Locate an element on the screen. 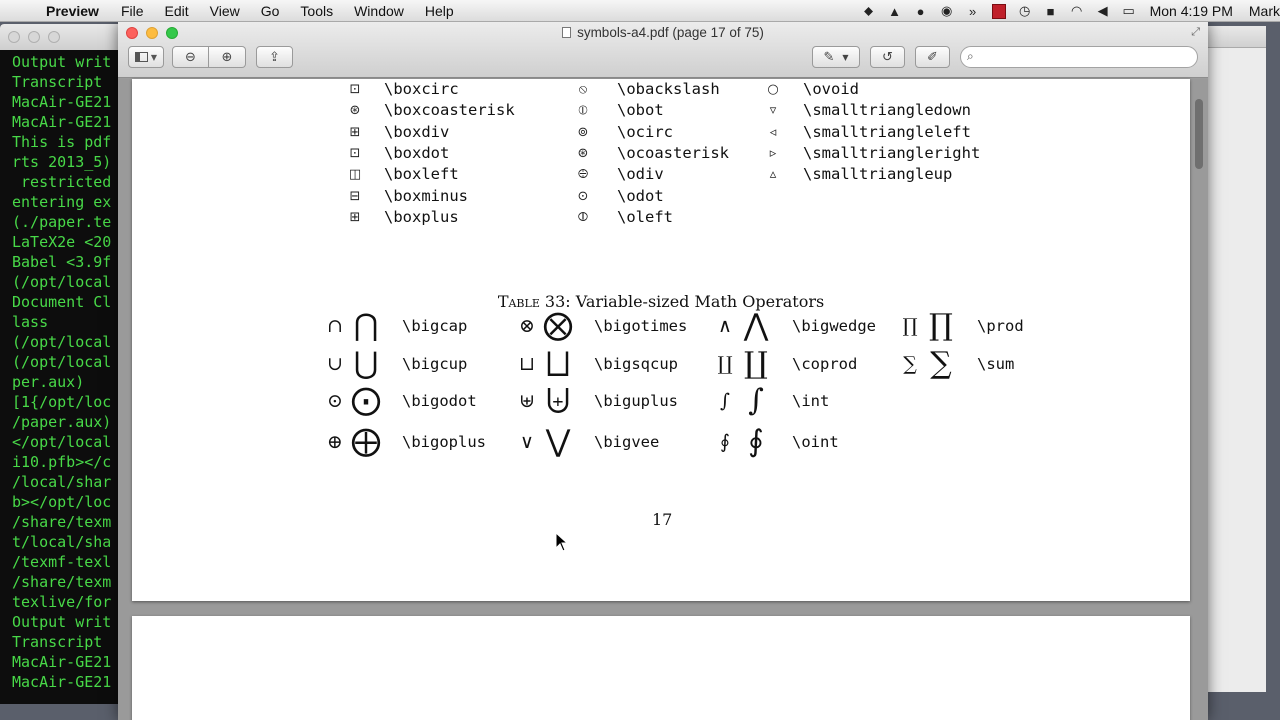 The image size is (1280, 720). terminal-line: /paper.aux) is located at coordinates (62, 422).